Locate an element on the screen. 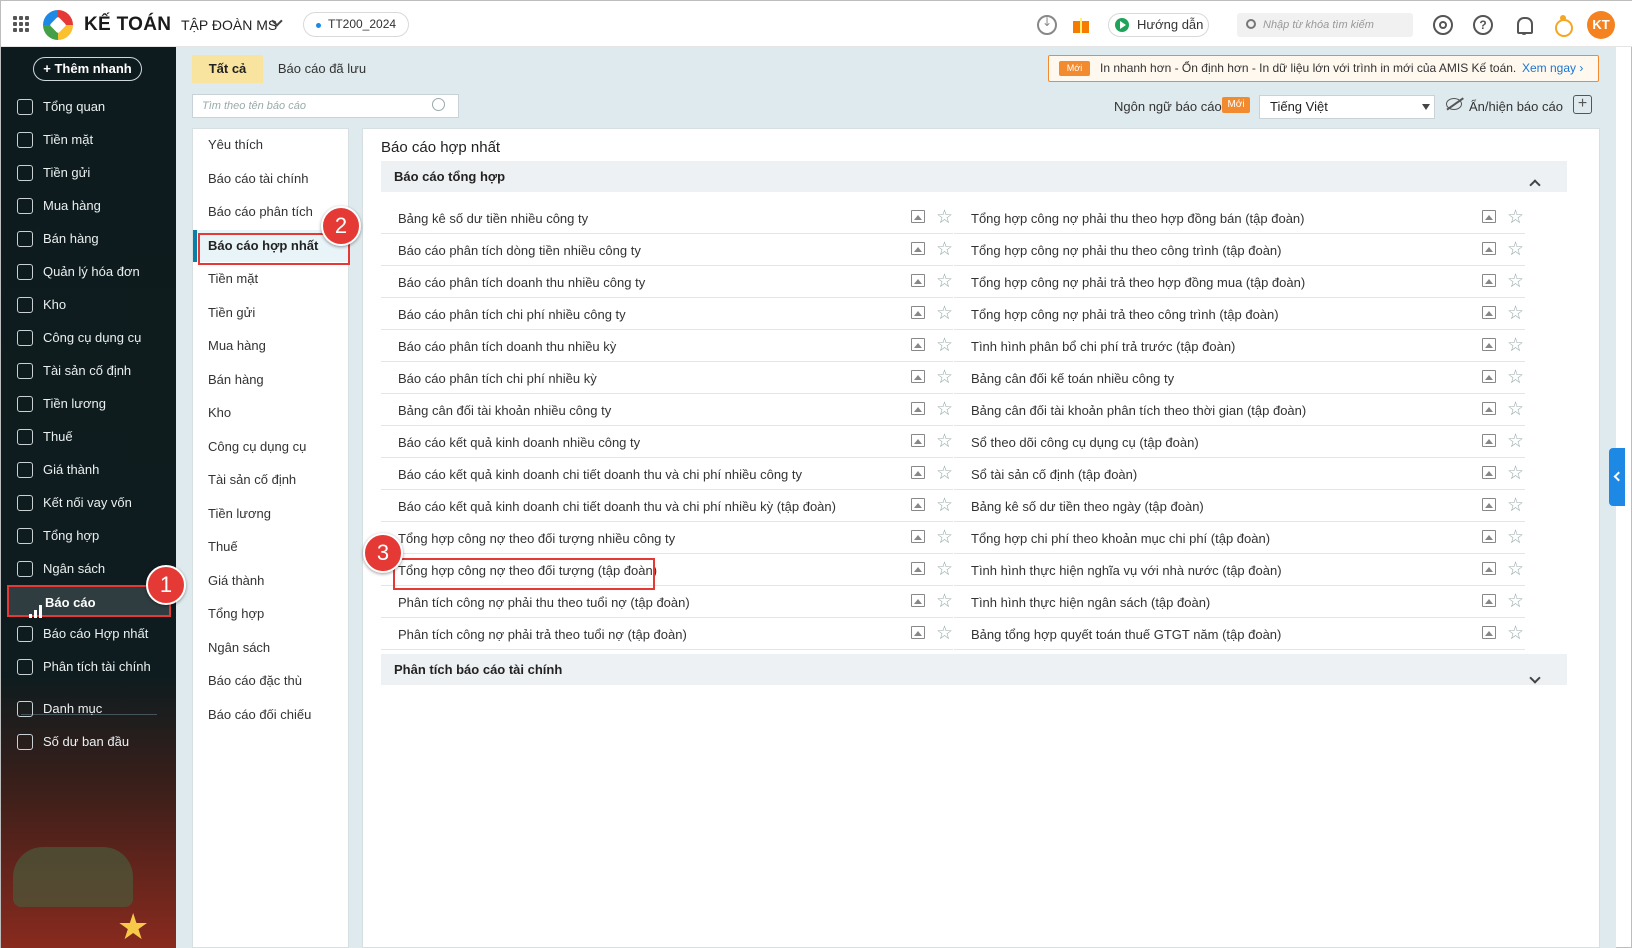  report-name: Bảng kê số dư tiền nhiều công ty is located at coordinates (493, 218).